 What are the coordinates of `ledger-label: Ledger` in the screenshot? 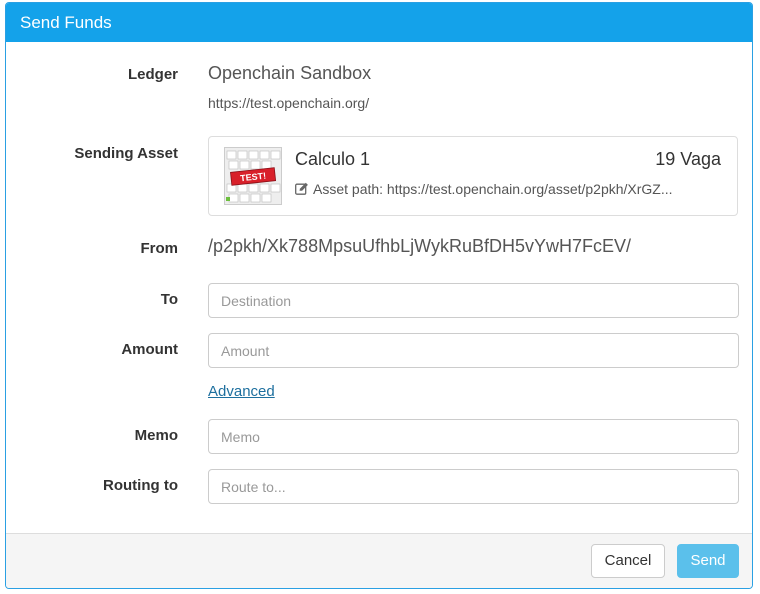 It's located at (152, 74).